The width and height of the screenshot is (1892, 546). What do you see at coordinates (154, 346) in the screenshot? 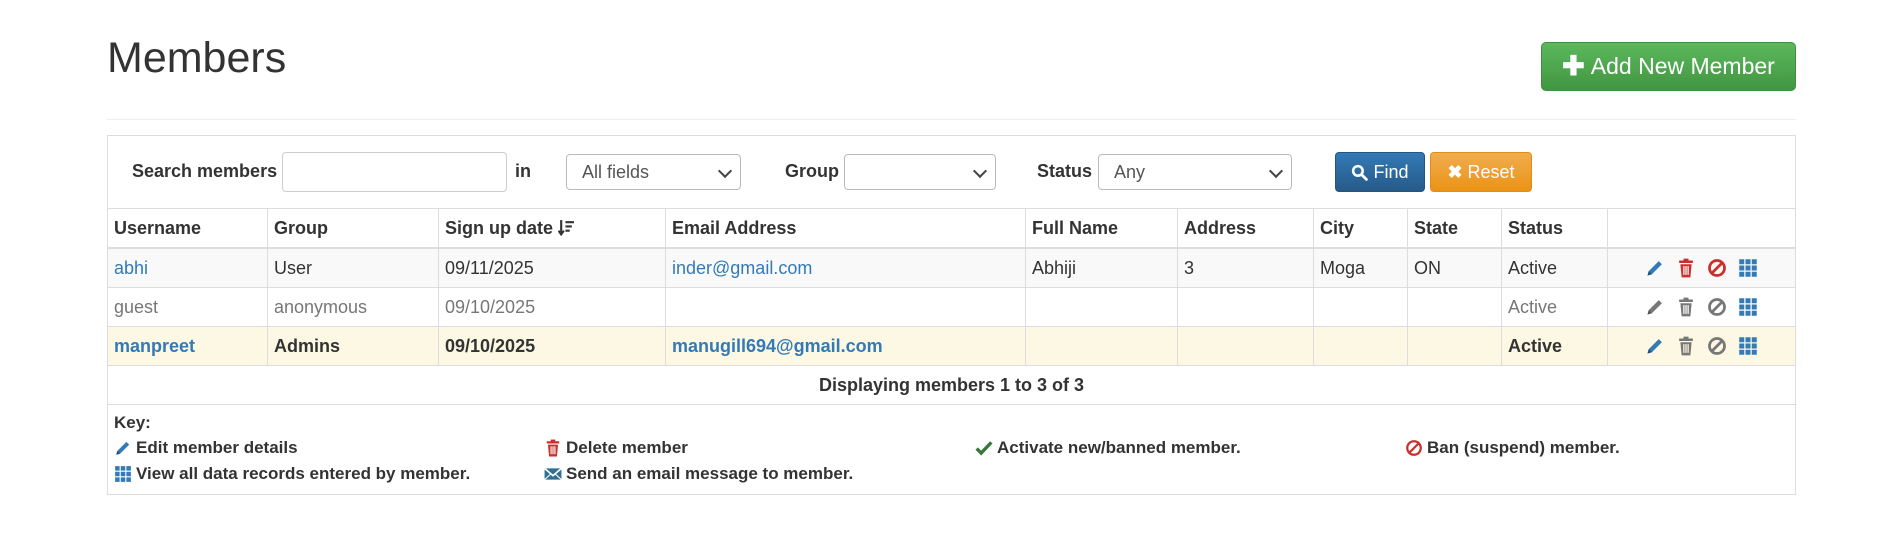
I see `username-link: manpreet` at bounding box center [154, 346].